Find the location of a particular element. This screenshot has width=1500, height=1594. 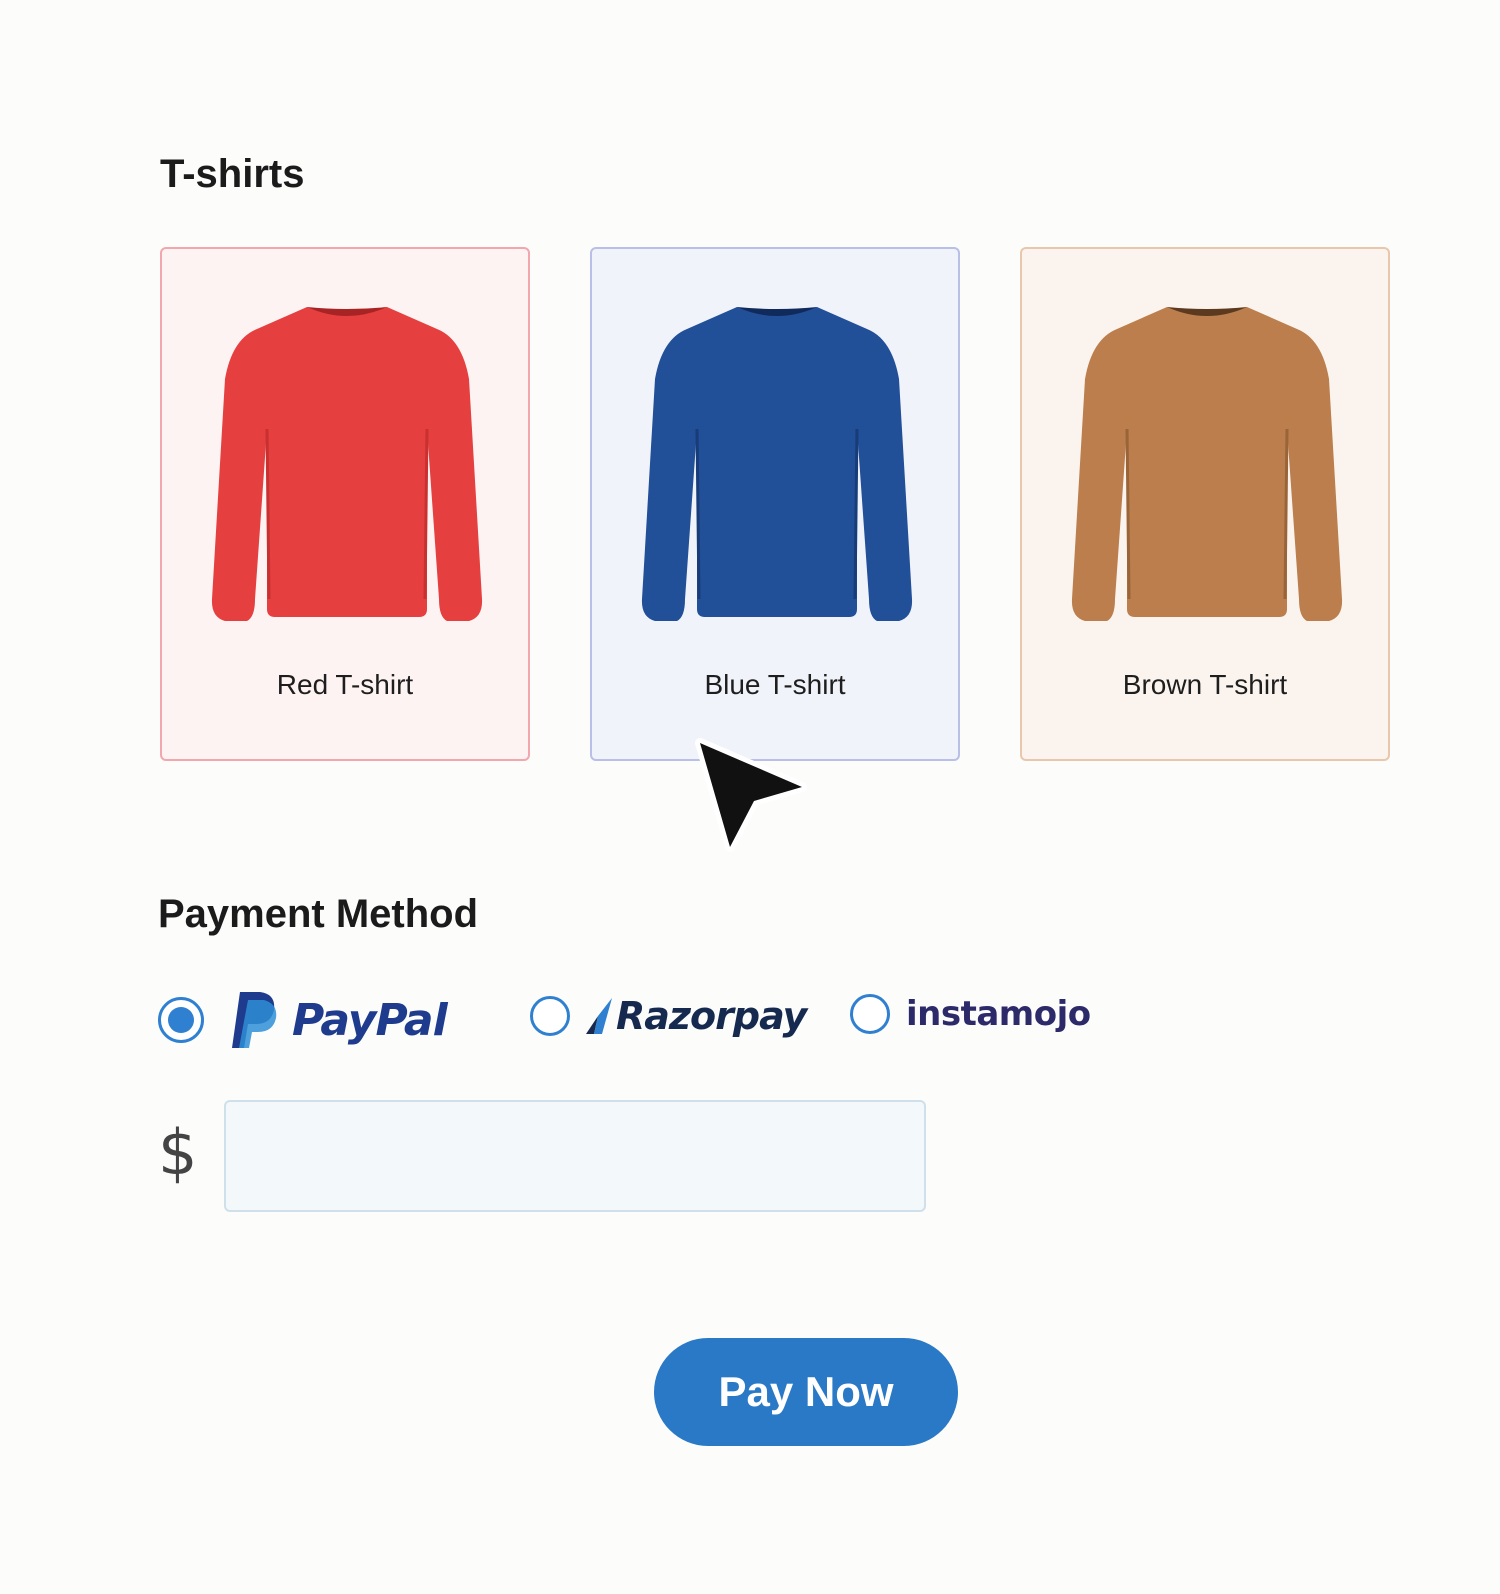

razorpay-logo: Razorpay is located at coordinates (695, 1016).